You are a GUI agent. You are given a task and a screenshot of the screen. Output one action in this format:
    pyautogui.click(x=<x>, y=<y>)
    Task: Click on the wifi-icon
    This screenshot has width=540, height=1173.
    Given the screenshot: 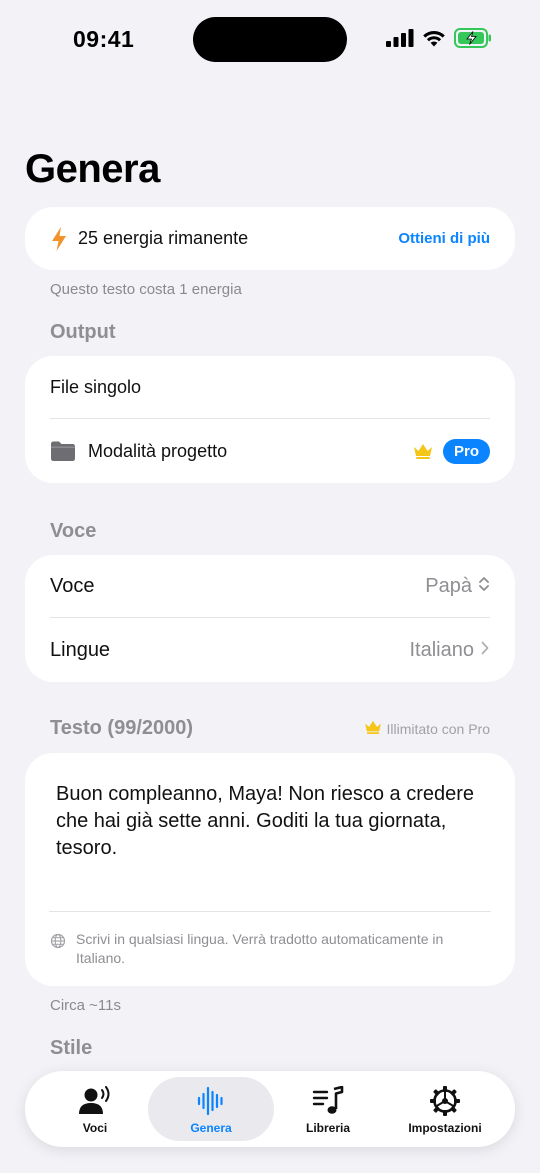 What is the action you would take?
    pyautogui.click(x=434, y=40)
    